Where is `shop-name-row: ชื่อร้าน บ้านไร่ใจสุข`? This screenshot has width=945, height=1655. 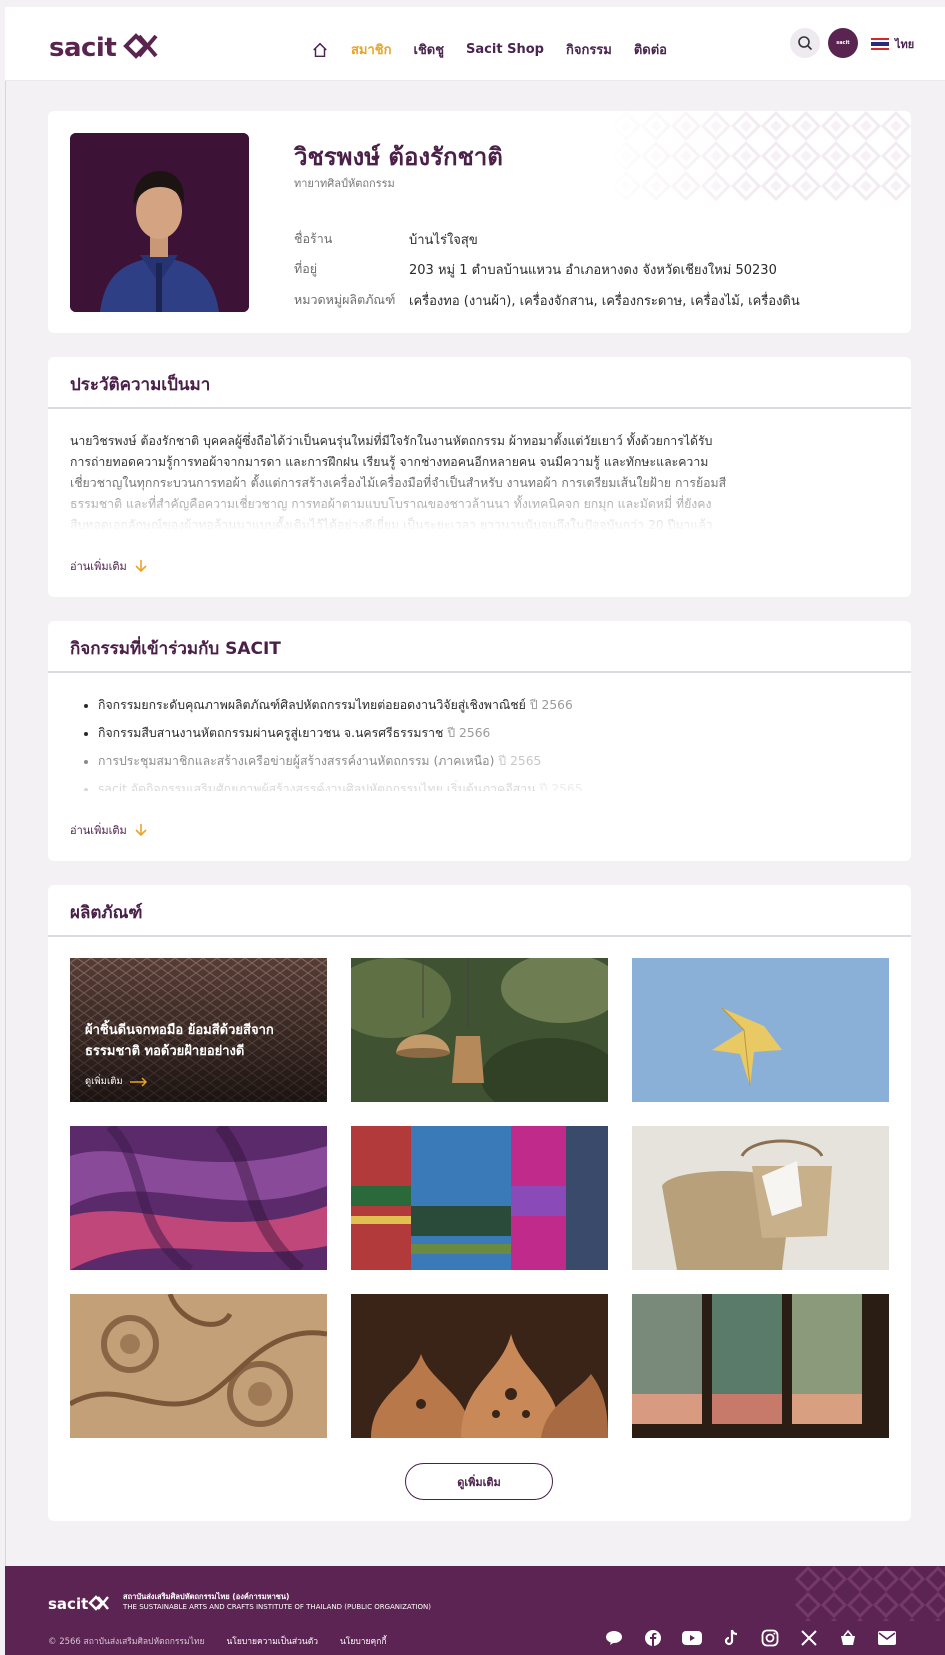 shop-name-row: ชื่อร้าน บ้านไร่ใจสุข is located at coordinates (386, 239).